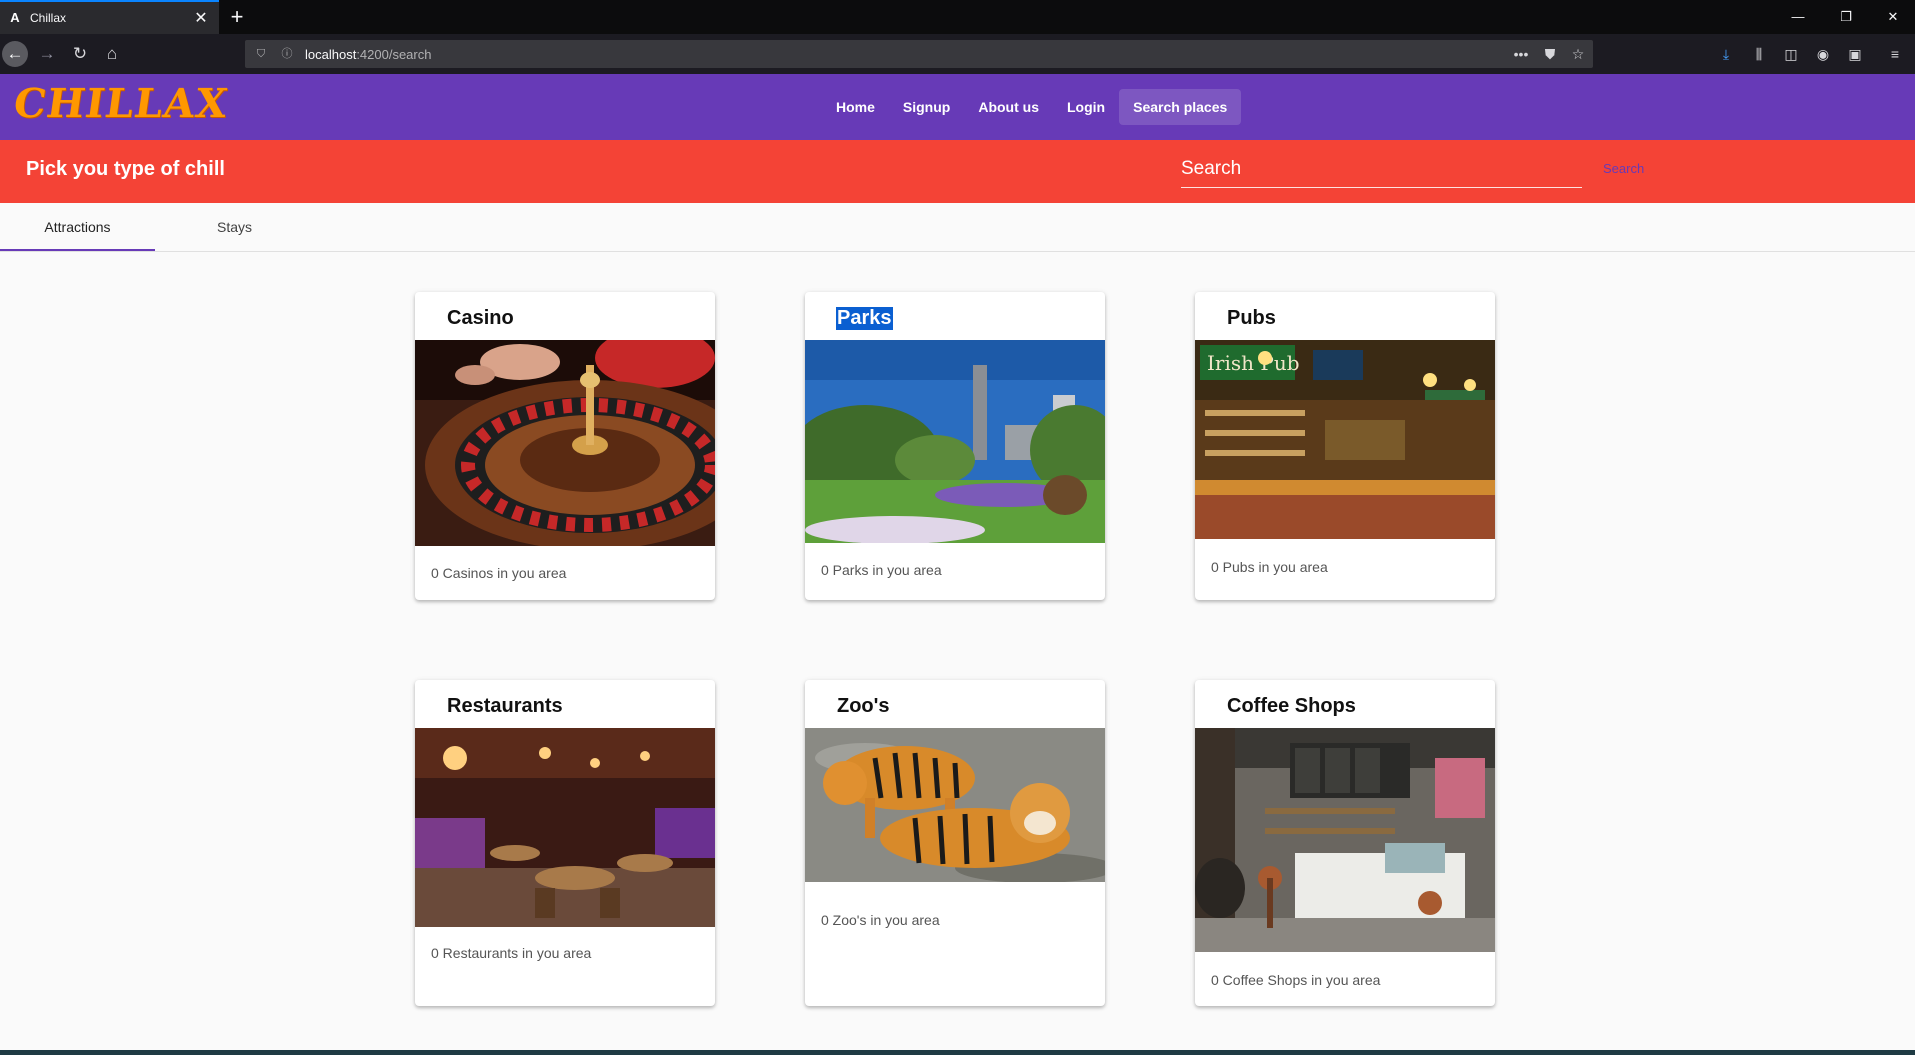 This screenshot has width=1915, height=1055. I want to click on menu-icon: ≡, so click(1895, 54).